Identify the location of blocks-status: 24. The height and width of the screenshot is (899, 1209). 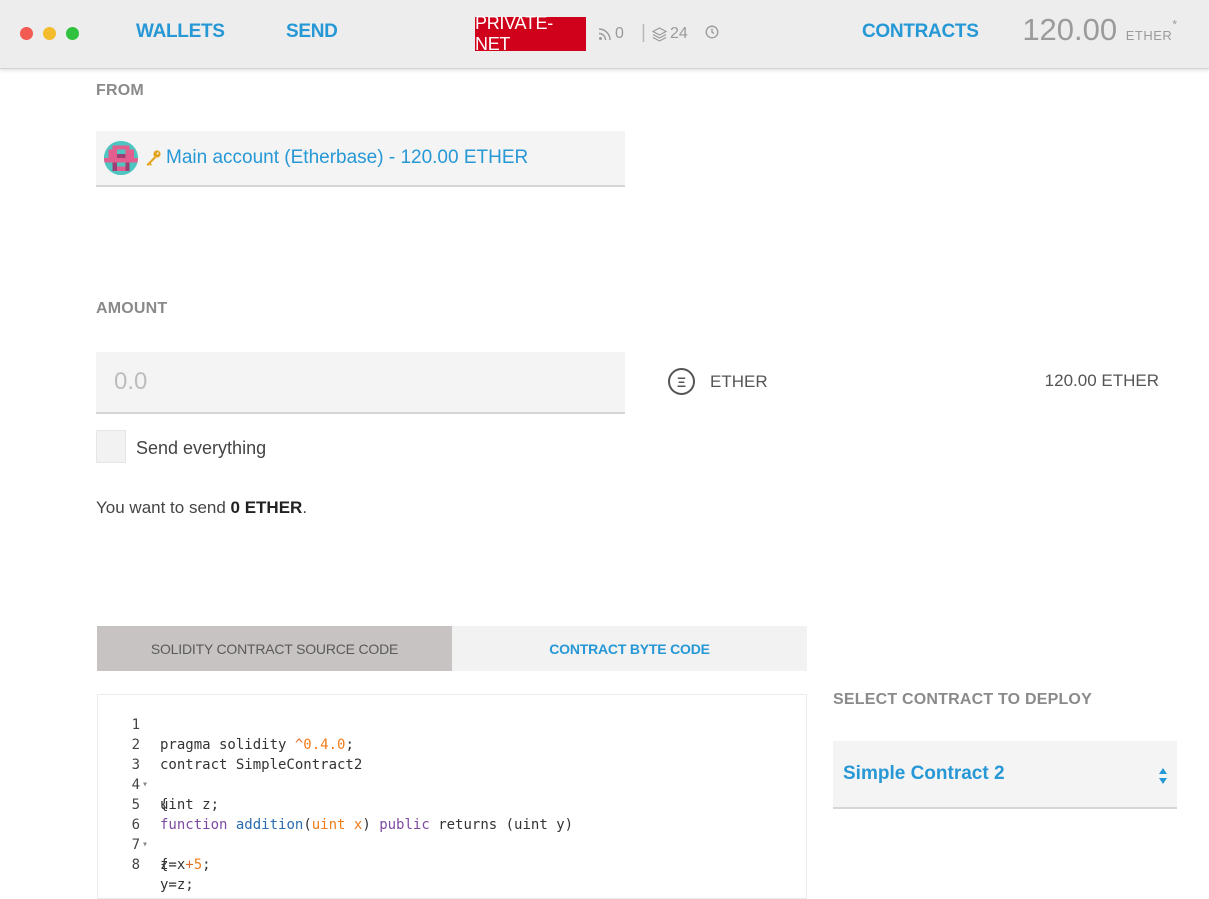
(670, 34).